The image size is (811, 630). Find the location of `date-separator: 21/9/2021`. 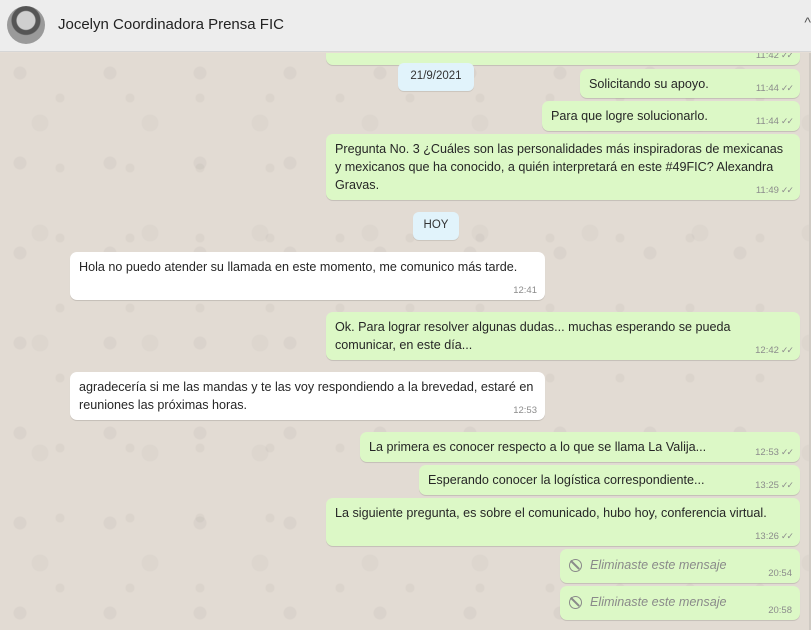

date-separator: 21/9/2021 is located at coordinates (436, 77).